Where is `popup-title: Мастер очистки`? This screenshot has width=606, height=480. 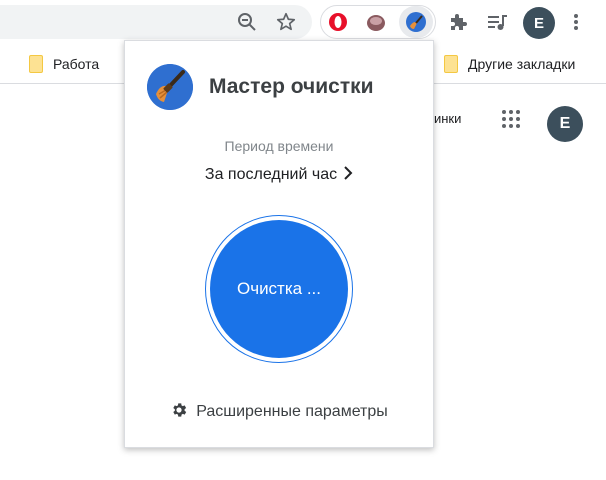 popup-title: Мастер очистки is located at coordinates (291, 86).